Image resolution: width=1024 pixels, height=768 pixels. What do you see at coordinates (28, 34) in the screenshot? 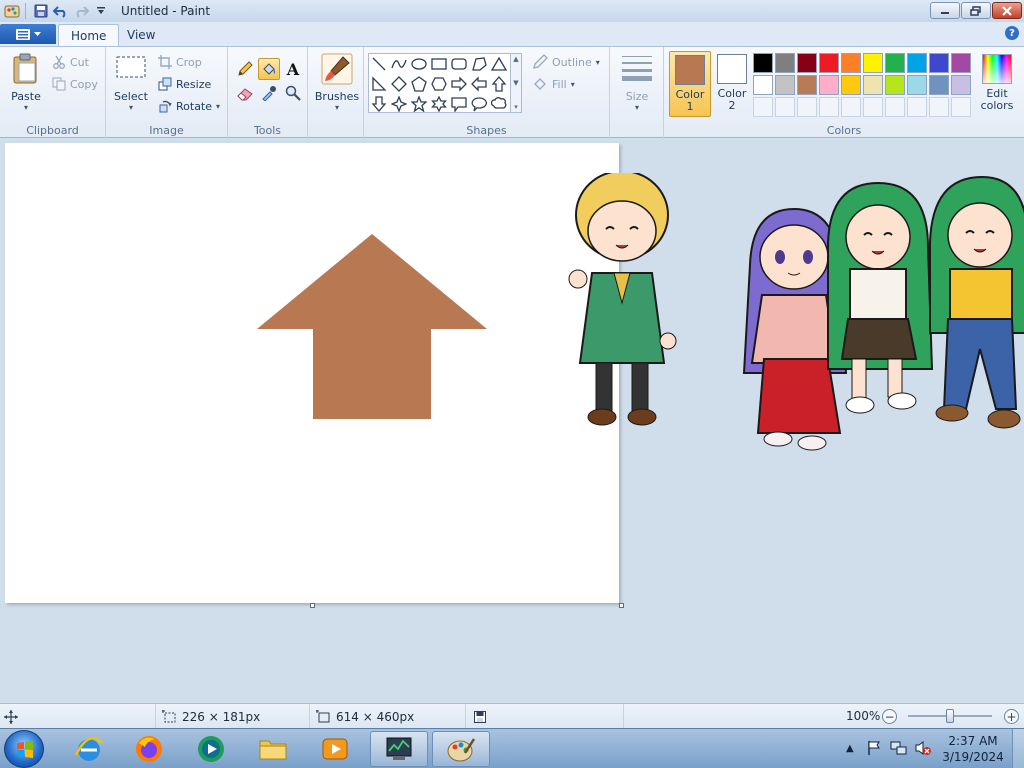
I see `paint-menu-button` at bounding box center [28, 34].